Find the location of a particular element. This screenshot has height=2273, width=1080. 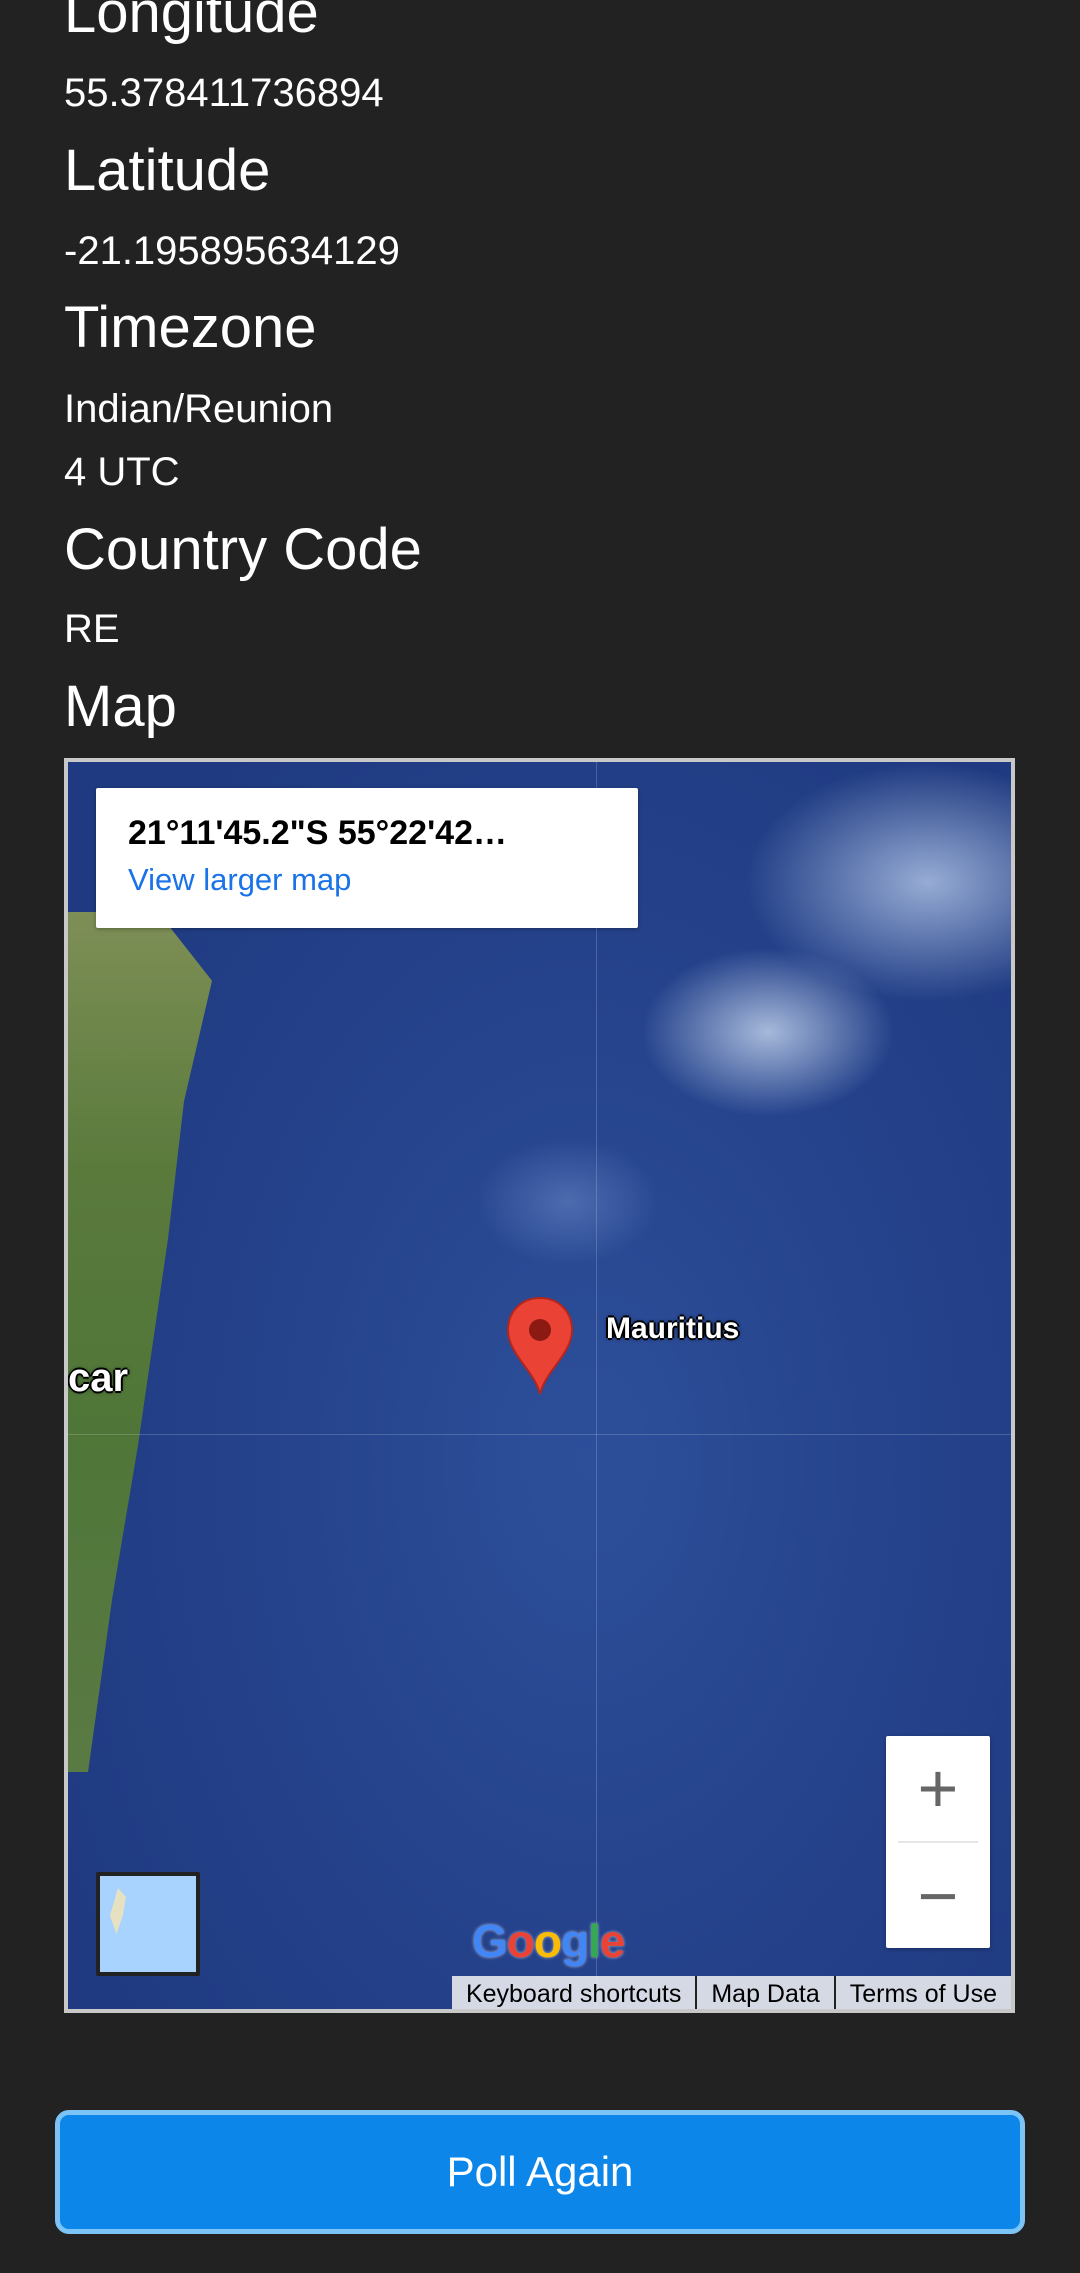

minimap-land is located at coordinates (118, 1911).